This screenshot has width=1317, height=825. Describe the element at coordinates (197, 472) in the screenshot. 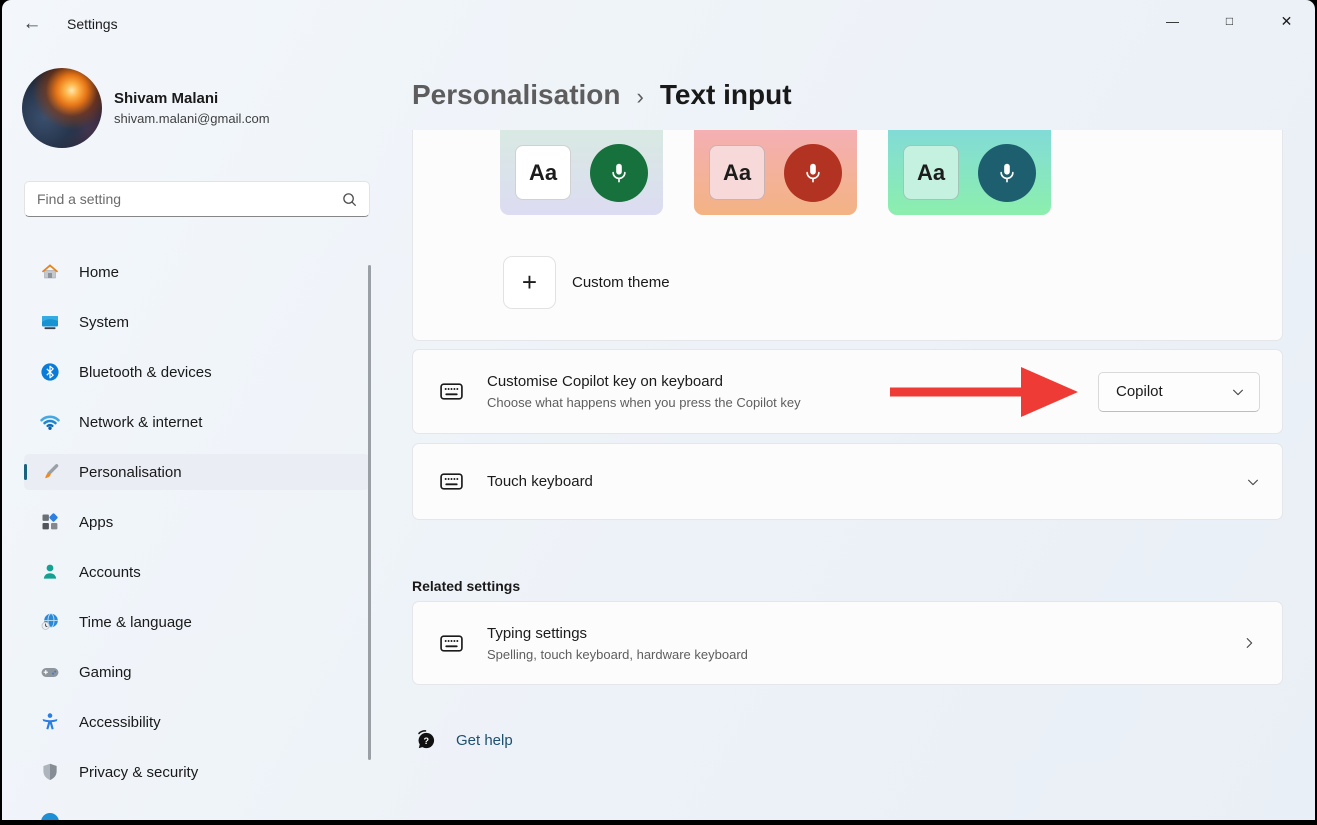

I see `sidebar-item-personalisation: Personalisation` at that location.